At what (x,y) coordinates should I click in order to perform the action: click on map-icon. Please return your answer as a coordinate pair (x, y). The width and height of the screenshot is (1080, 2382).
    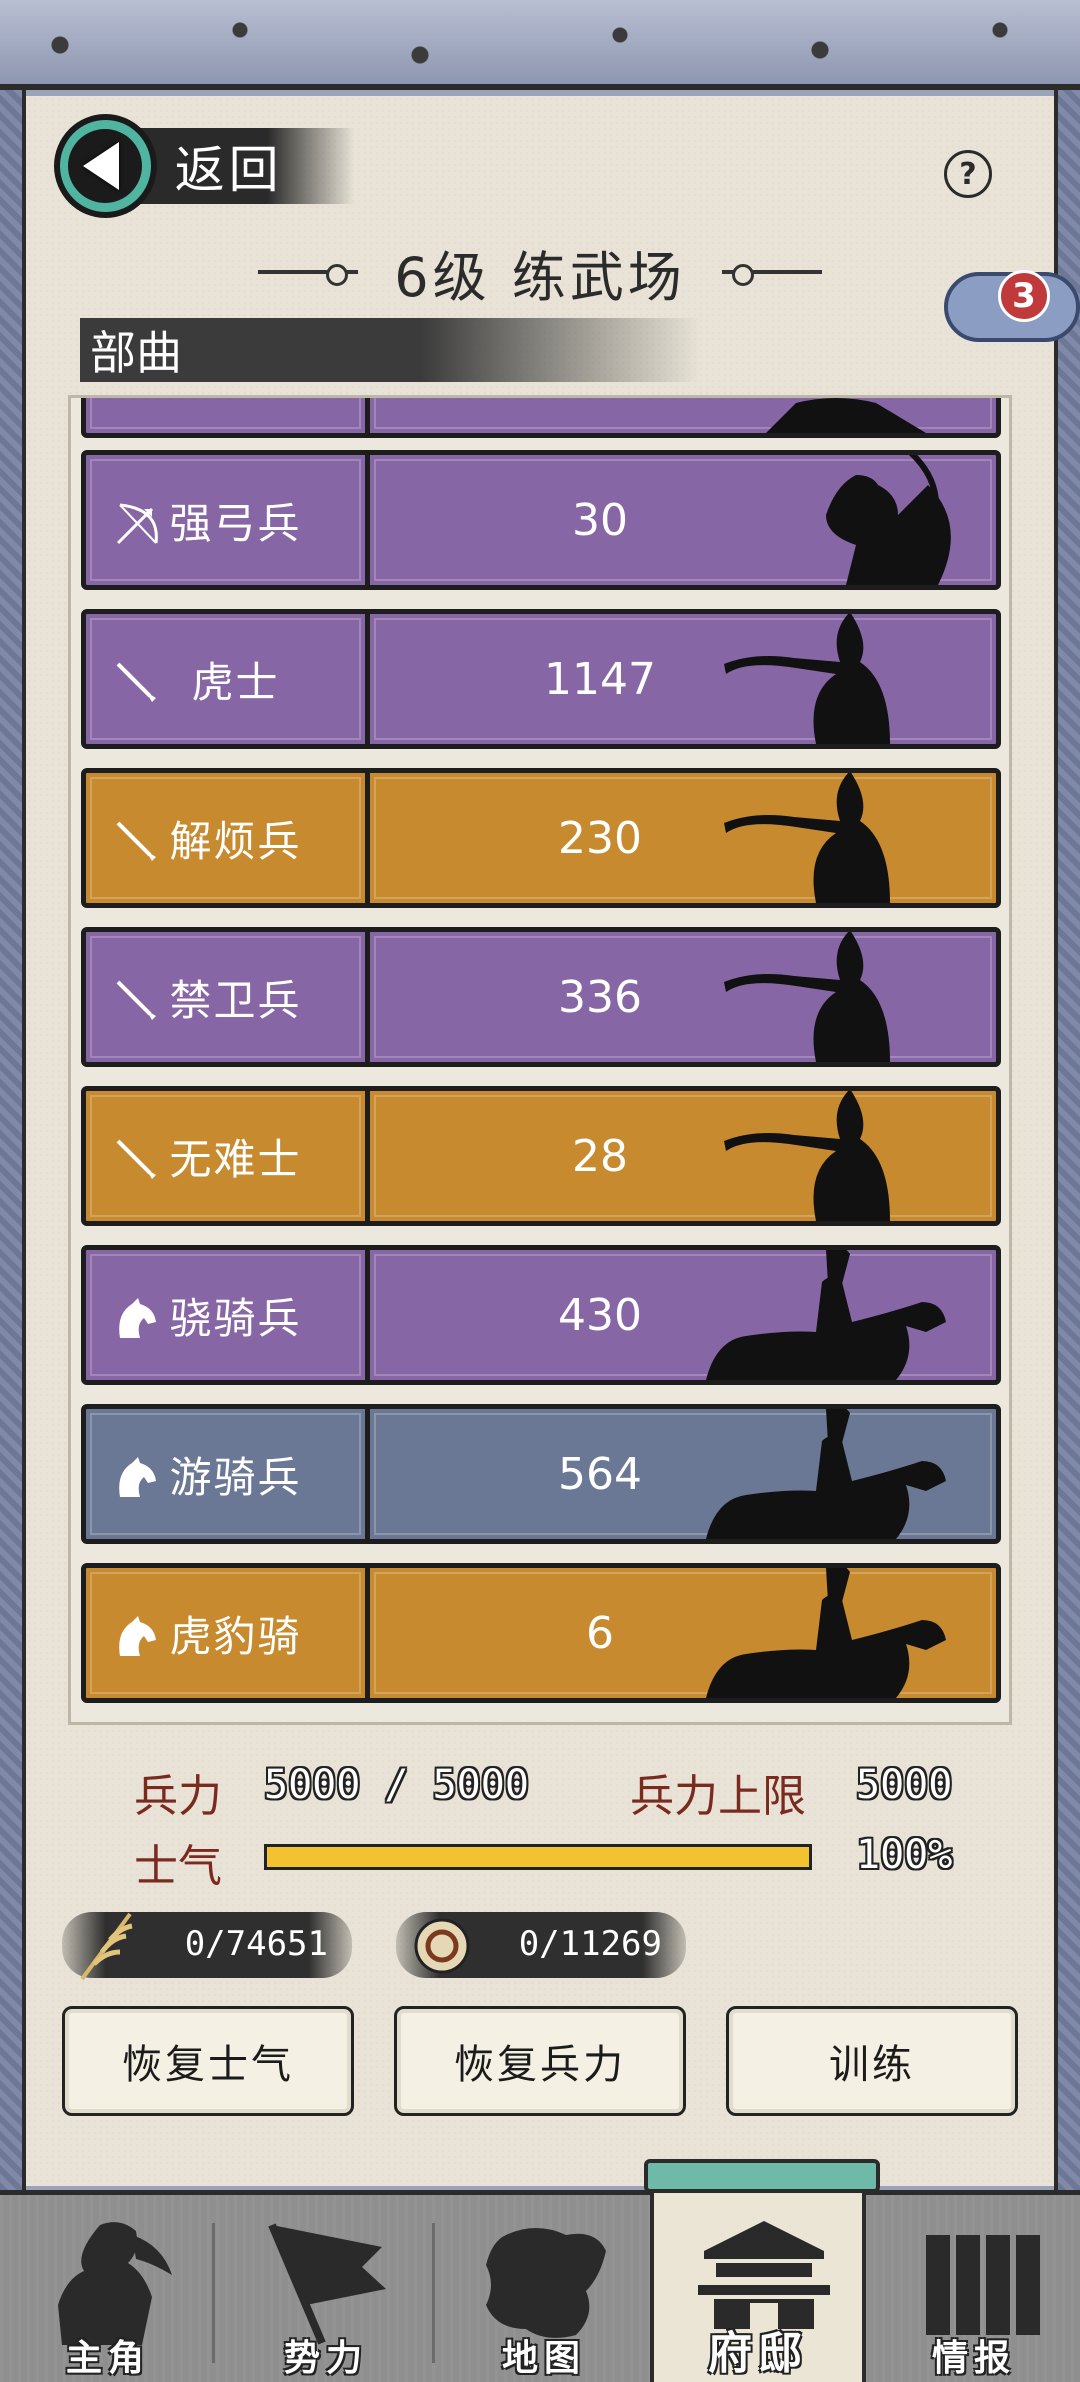
    Looking at the image, I should click on (546, 2283).